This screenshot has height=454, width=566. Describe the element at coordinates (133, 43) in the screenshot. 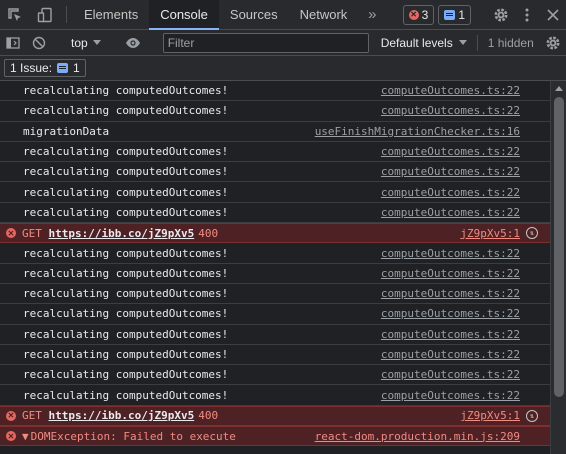

I see `eye-icon` at that location.